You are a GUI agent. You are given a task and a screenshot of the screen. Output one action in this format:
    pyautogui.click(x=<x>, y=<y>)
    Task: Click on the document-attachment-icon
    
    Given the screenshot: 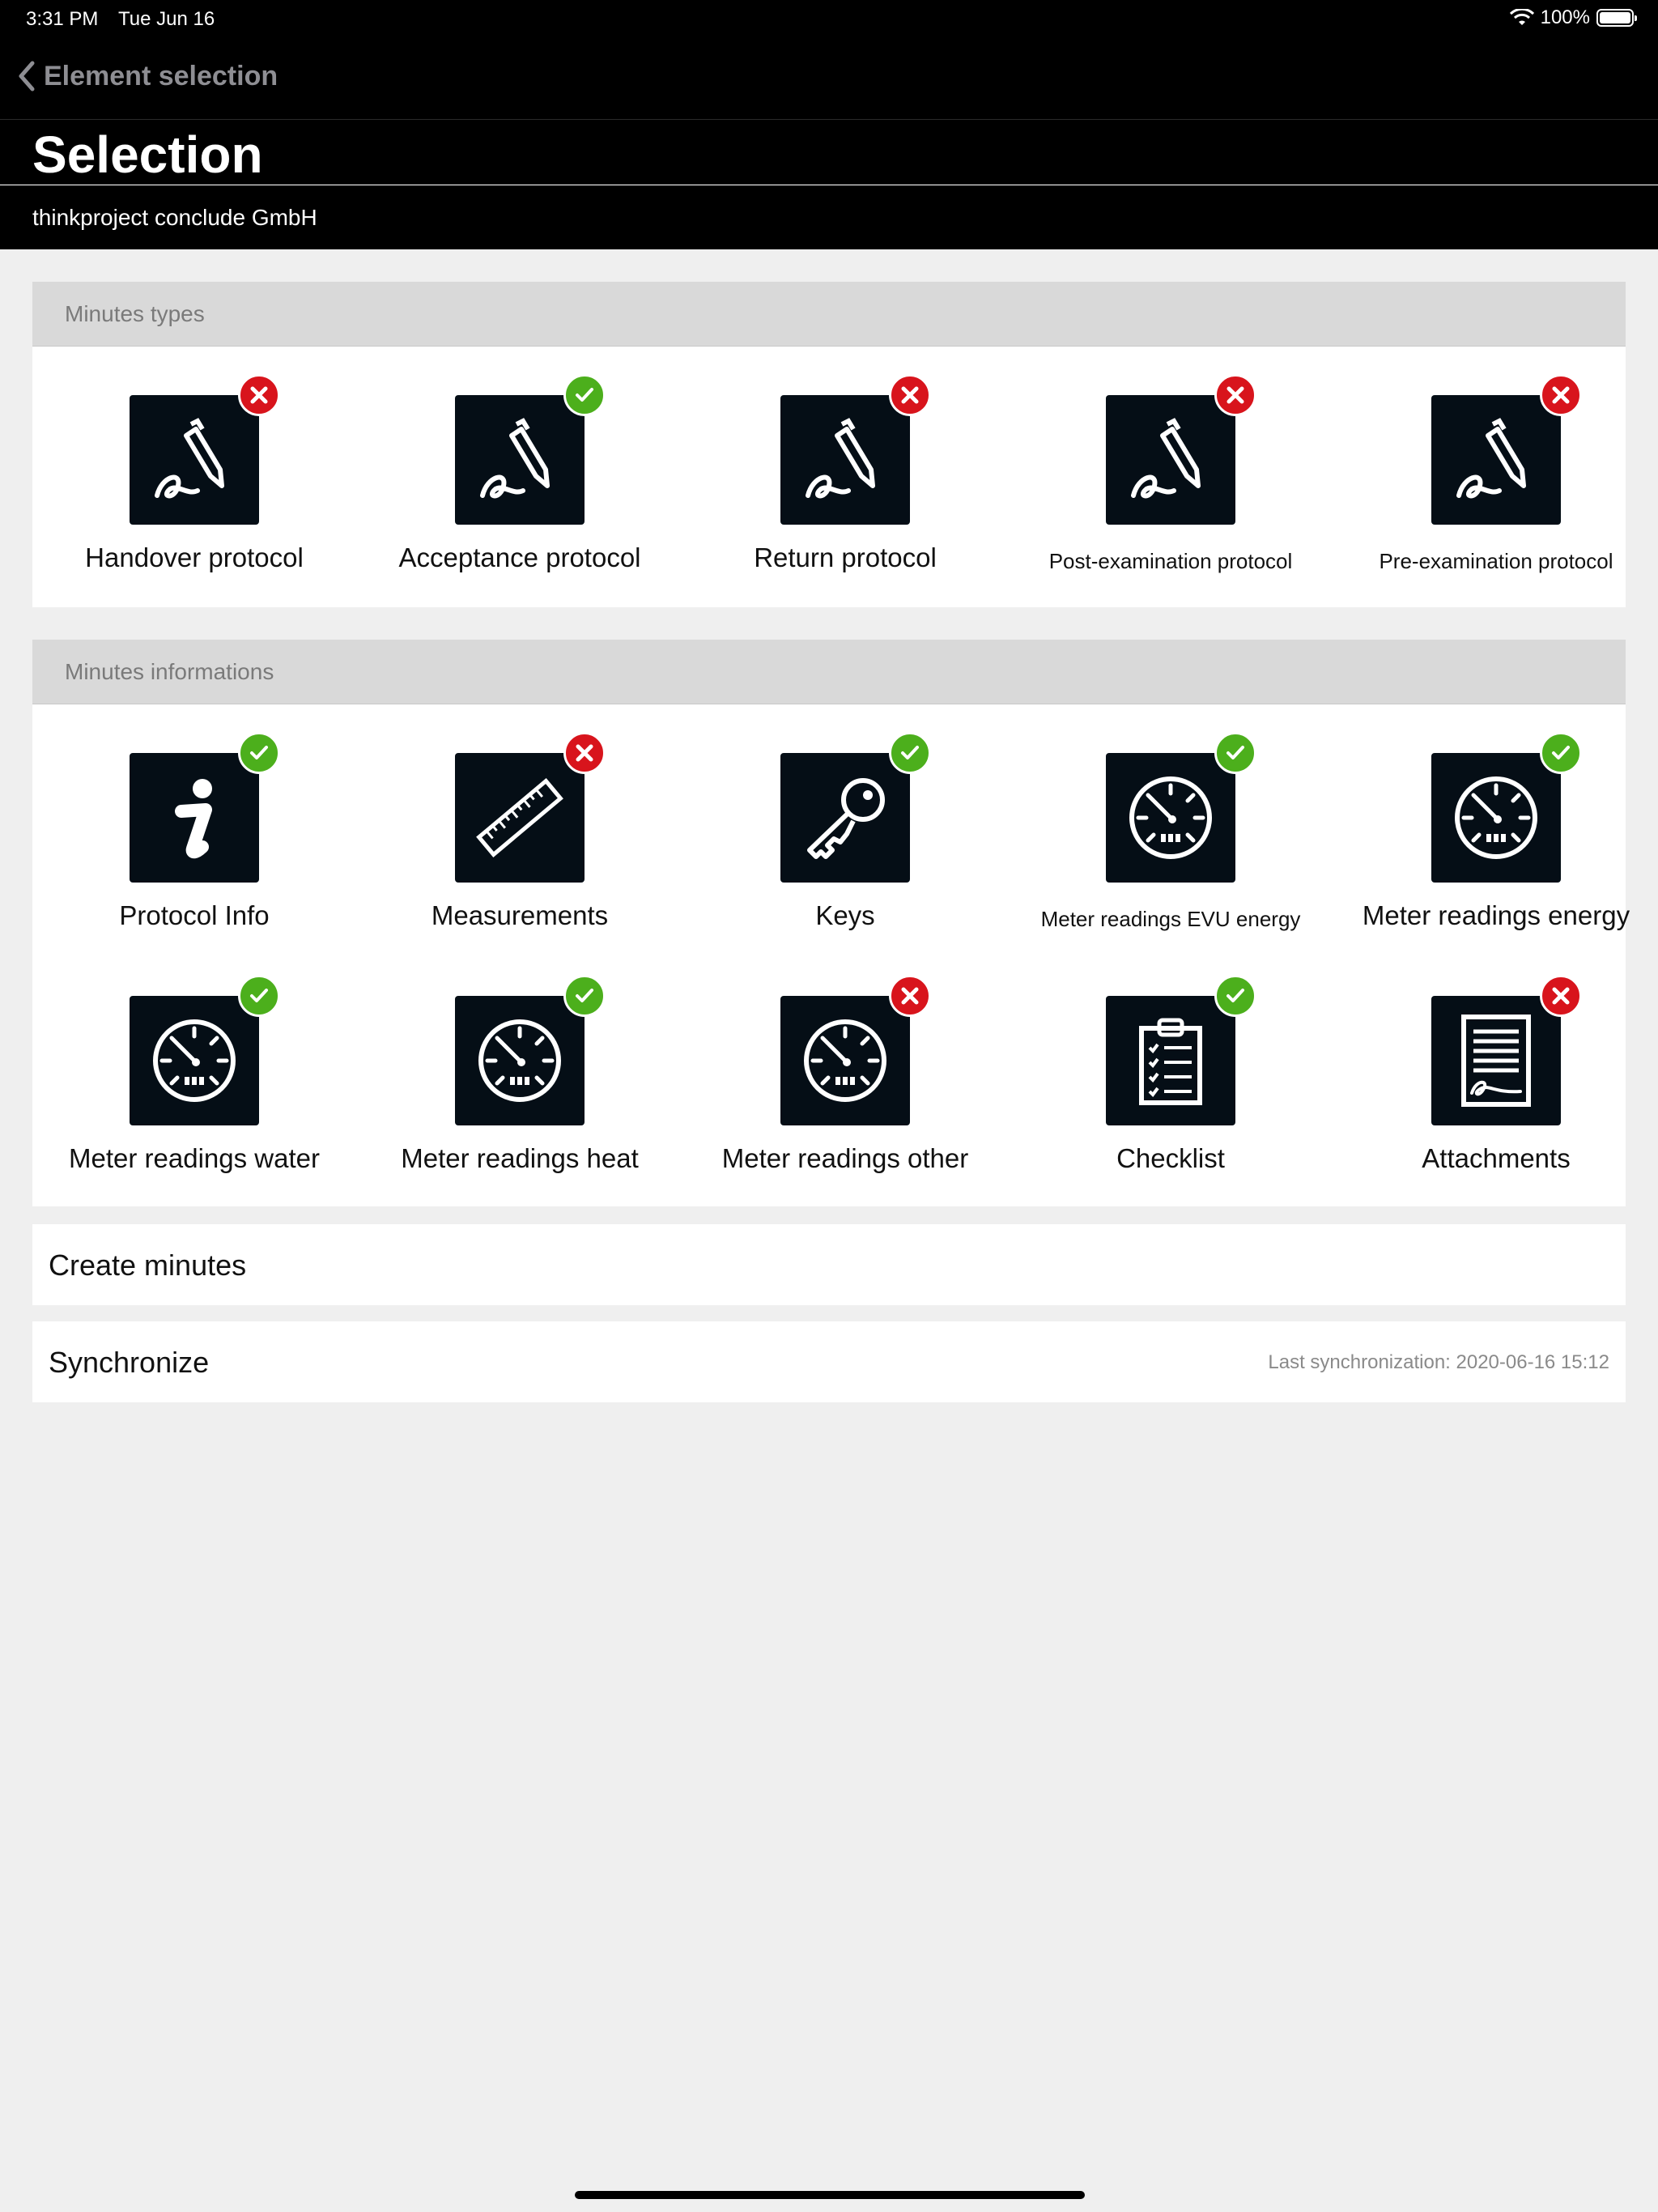 What is the action you would take?
    pyautogui.click(x=1506, y=1050)
    